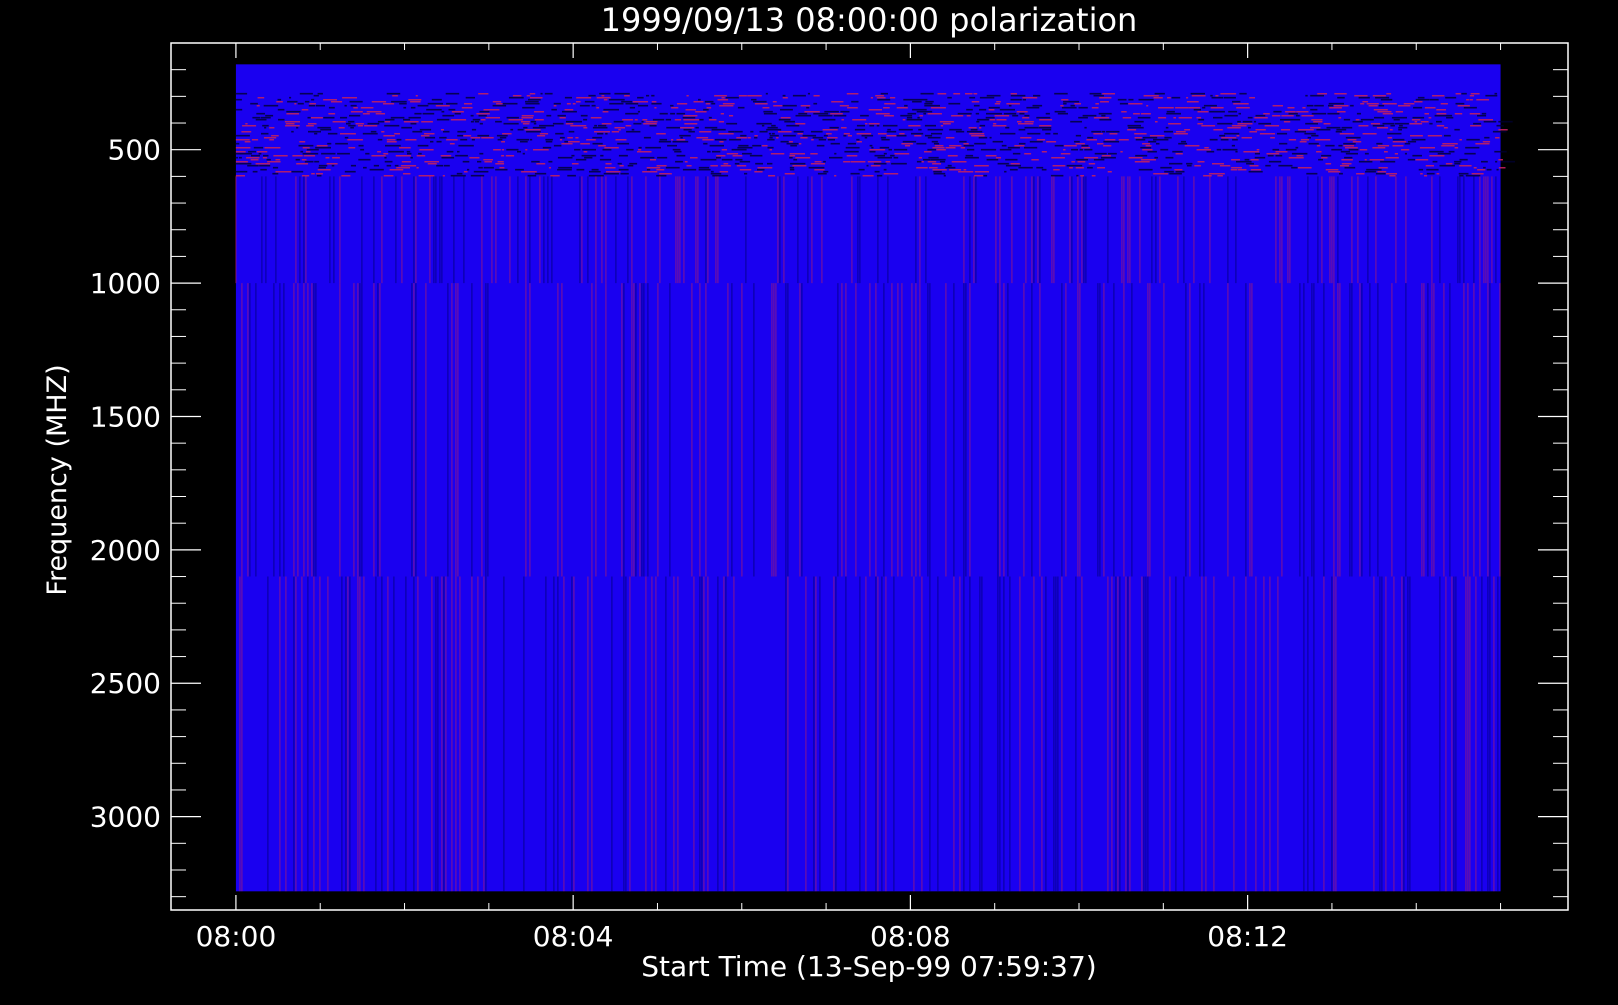  Describe the element at coordinates (573, 936) in the screenshot. I see `x-tick-label: 08:04` at that location.